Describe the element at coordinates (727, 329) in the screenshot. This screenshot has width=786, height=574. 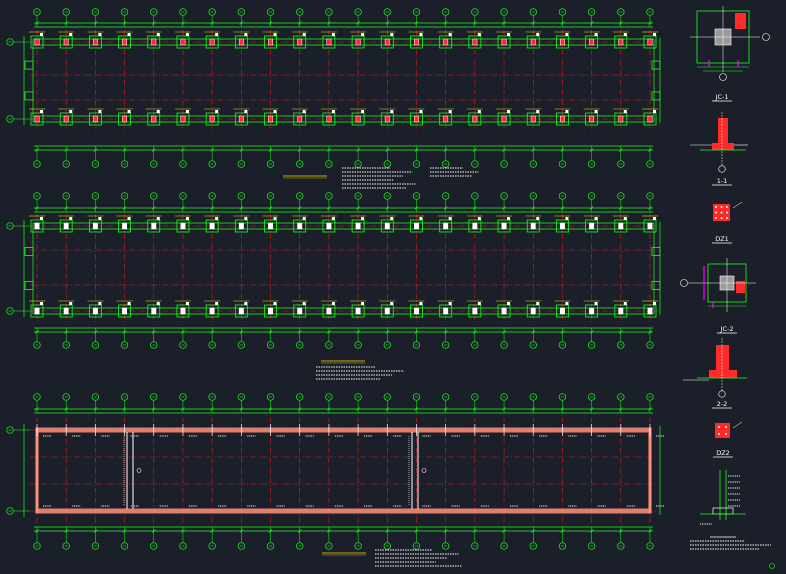
I see `detail-label-jc2: JC-2` at that location.